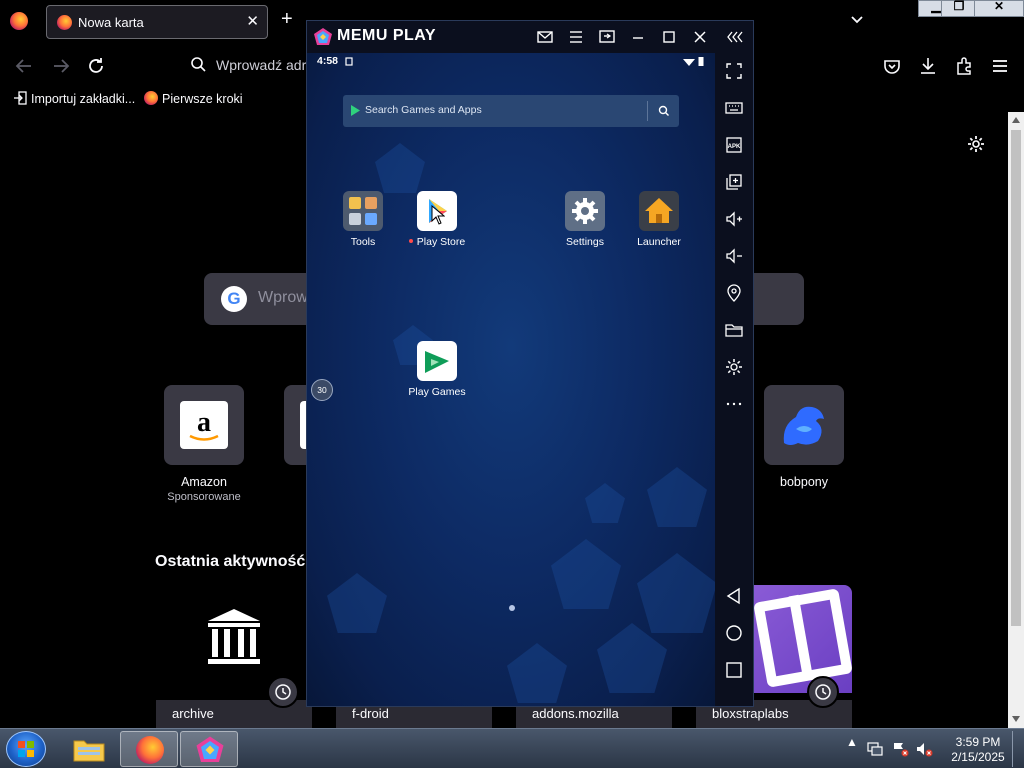 The width and height of the screenshot is (1024, 768). What do you see at coordinates (530, 37) in the screenshot?
I see `memu-title-bar: MEMU PLAY` at bounding box center [530, 37].